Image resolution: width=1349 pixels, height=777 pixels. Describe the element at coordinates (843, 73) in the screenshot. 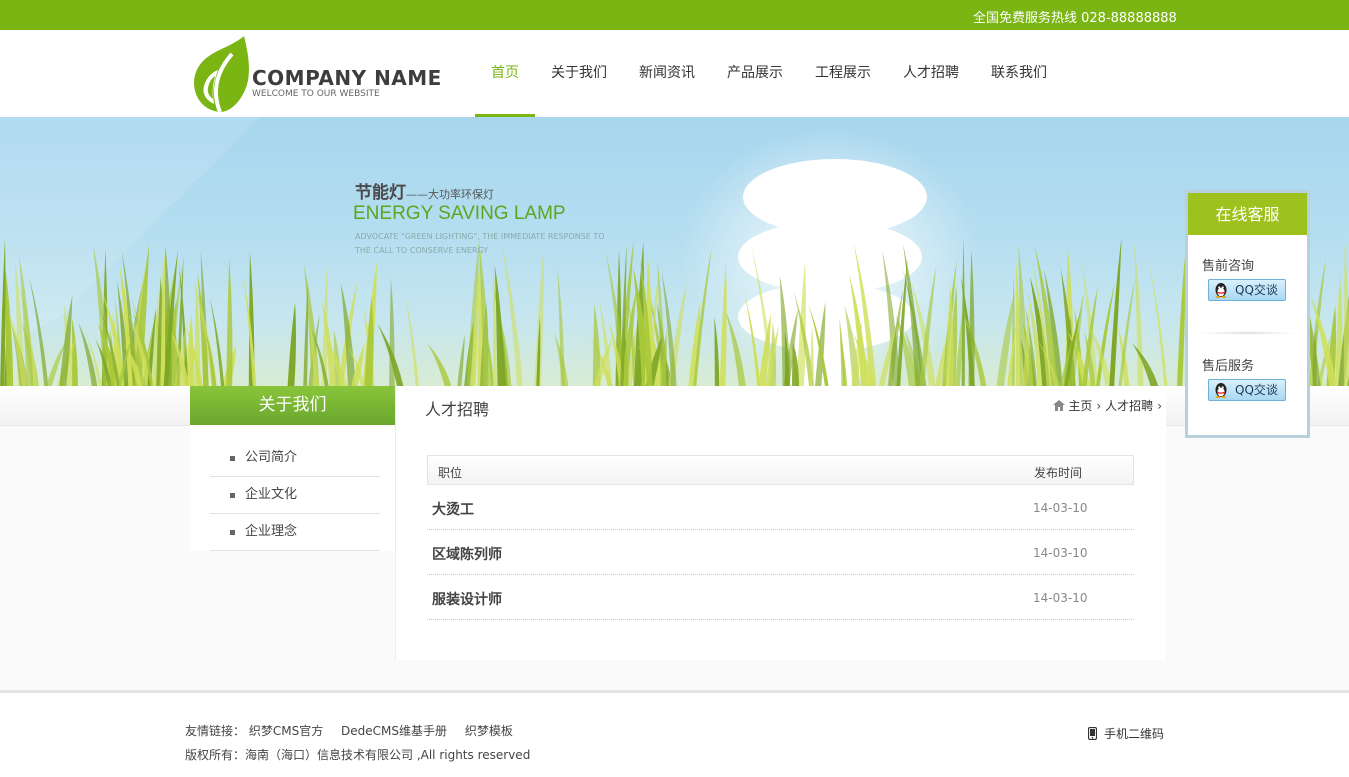

I see `nav-projects: 工程展示` at that location.